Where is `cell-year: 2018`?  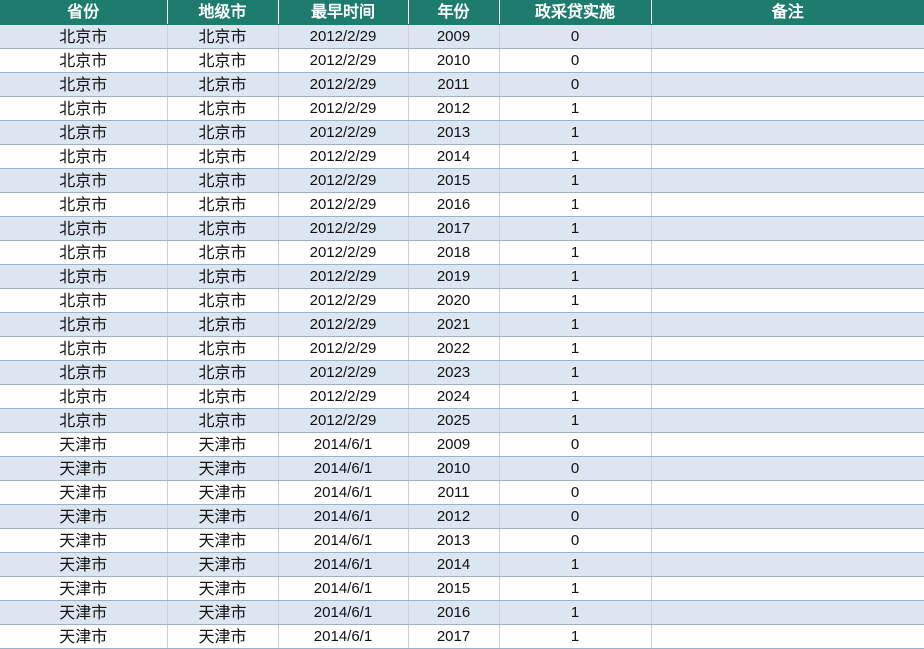
cell-year: 2018 is located at coordinates (454, 252).